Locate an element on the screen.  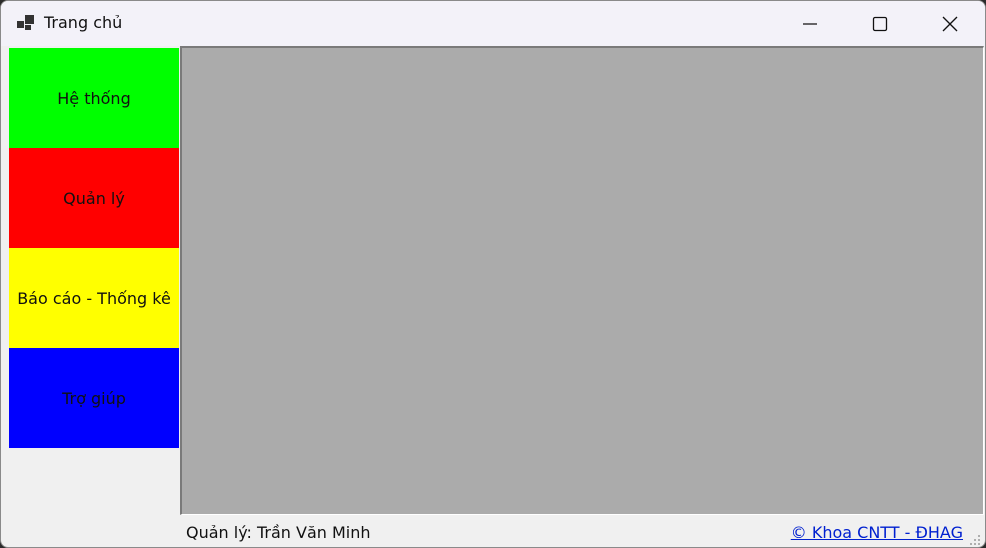
app-window-icon is located at coordinates (26, 23).